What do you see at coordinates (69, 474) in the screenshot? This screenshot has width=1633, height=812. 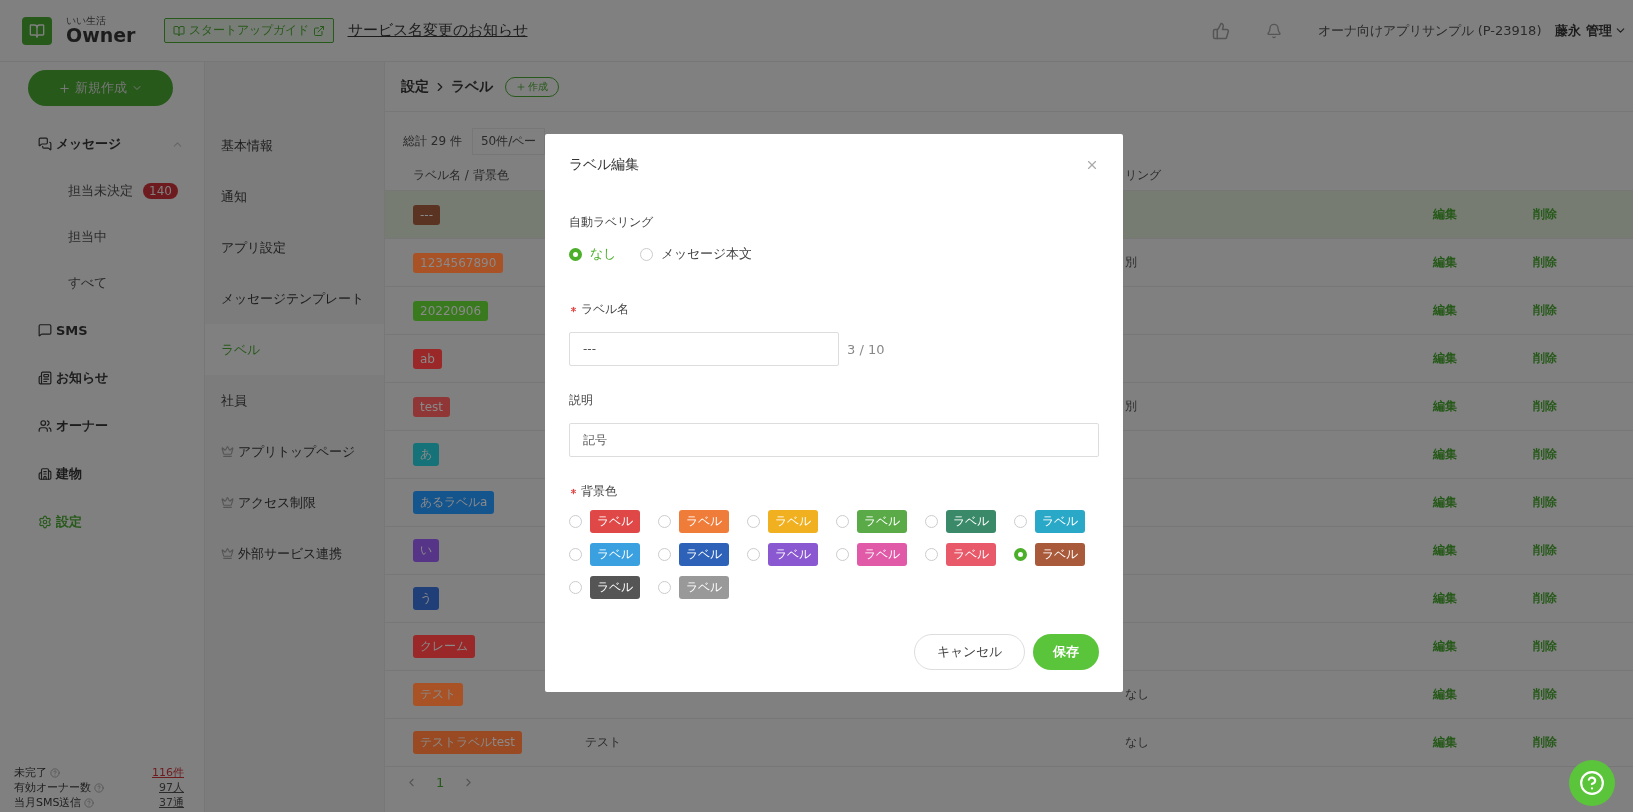 I see `nav-label: 建物` at bounding box center [69, 474].